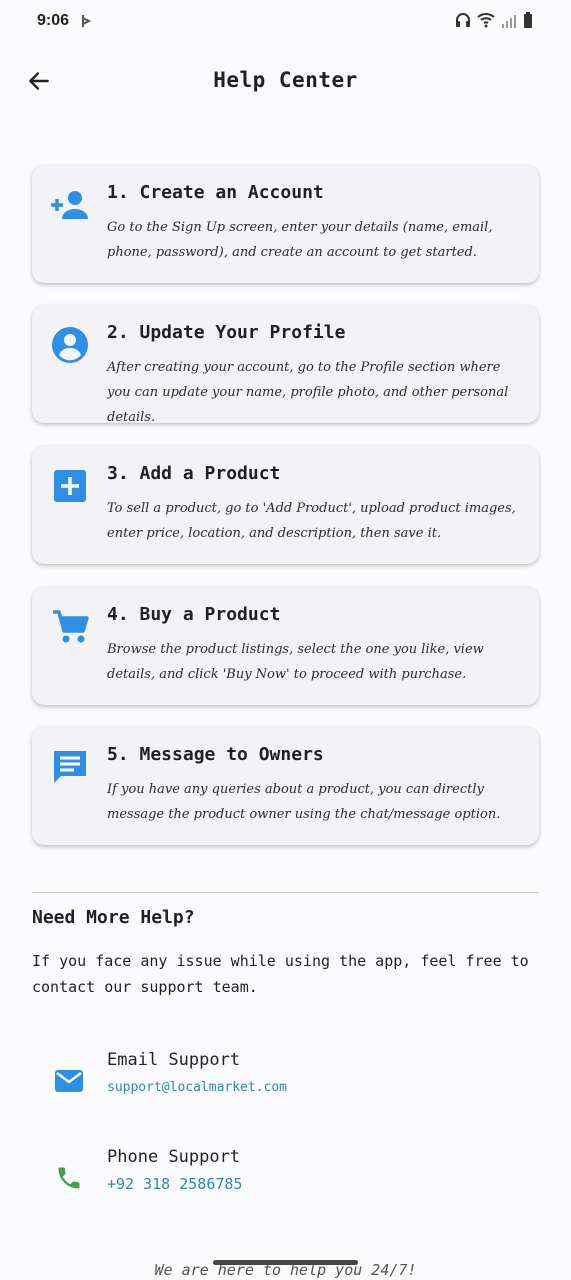 This screenshot has height=1280, width=571. What do you see at coordinates (285, 1262) in the screenshot?
I see `home-indicator` at bounding box center [285, 1262].